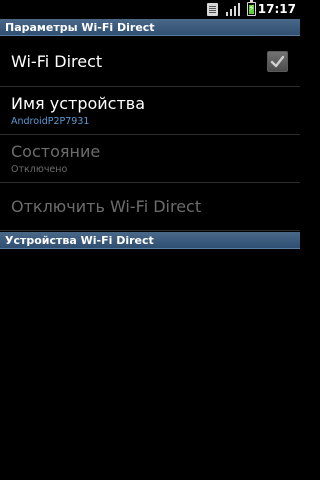 The image size is (320, 480). What do you see at coordinates (150, 111) in the screenshot?
I see `device-name-row: Имя устройства AndroidP2P7931` at bounding box center [150, 111].